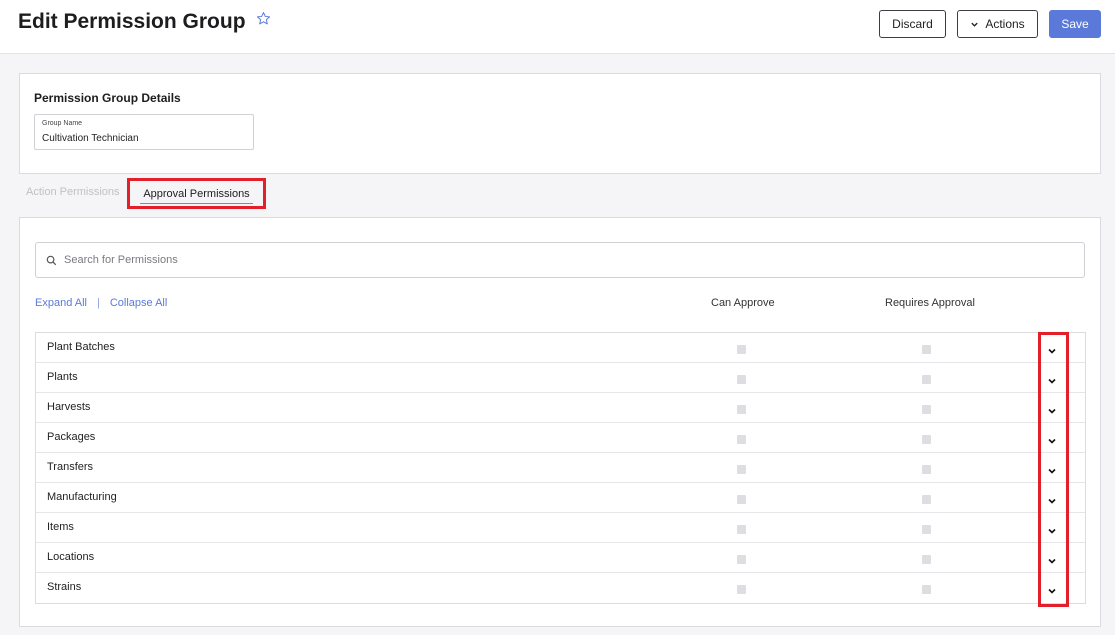  What do you see at coordinates (82, 497) in the screenshot?
I see `permission-label: Manufacturing` at bounding box center [82, 497].